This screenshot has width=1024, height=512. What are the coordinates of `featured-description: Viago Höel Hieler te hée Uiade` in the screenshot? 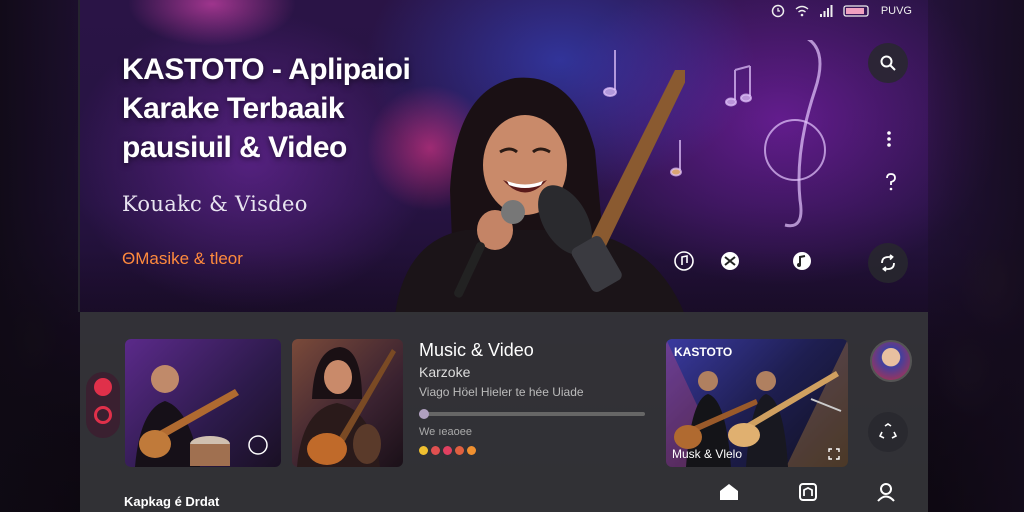 It's located at (501, 392).